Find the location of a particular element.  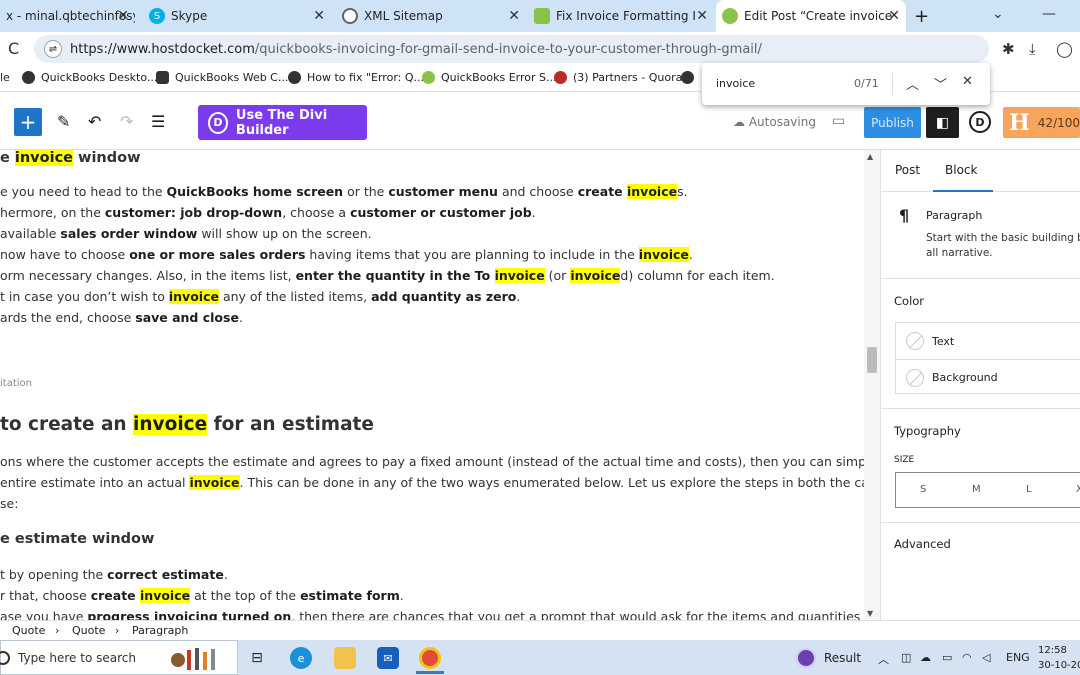

tray-app-icon: ◫ is located at coordinates (906, 657).